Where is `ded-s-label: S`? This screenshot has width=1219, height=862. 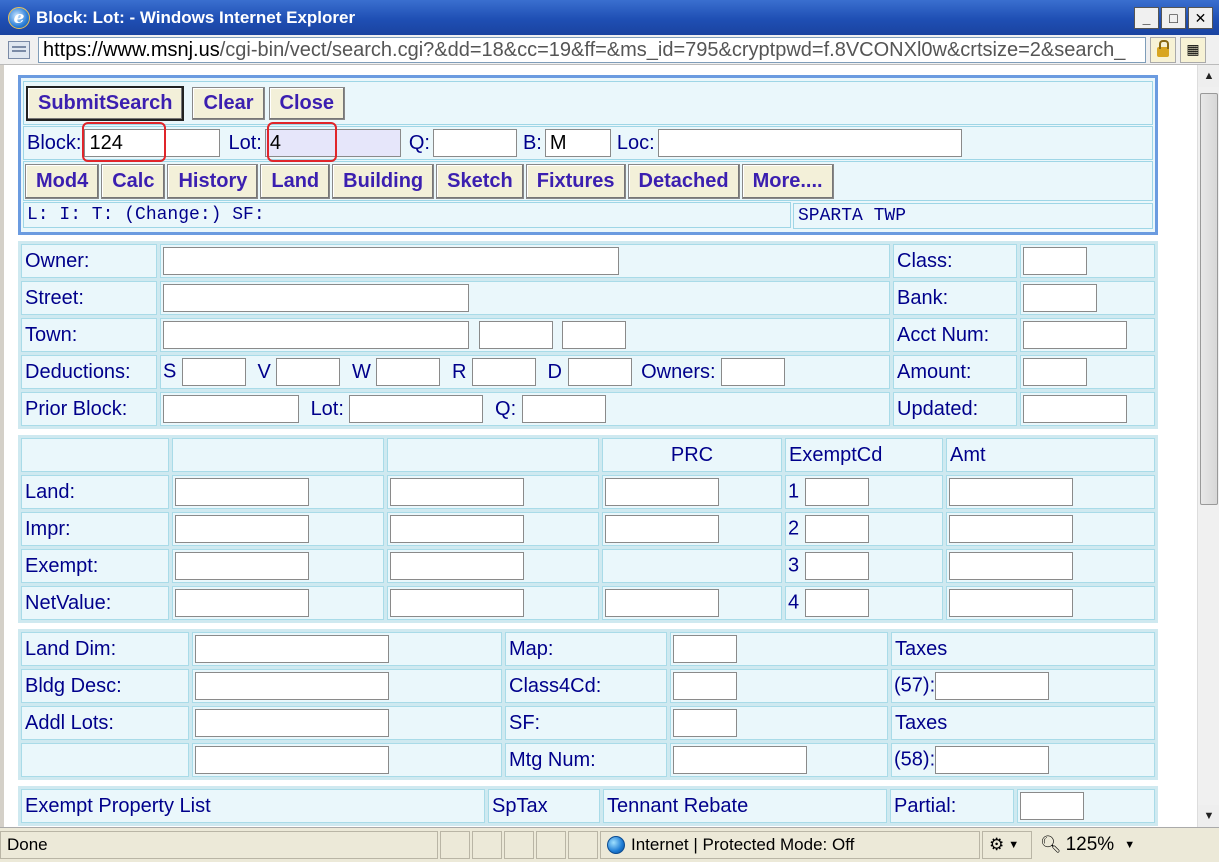 ded-s-label: S is located at coordinates (170, 371).